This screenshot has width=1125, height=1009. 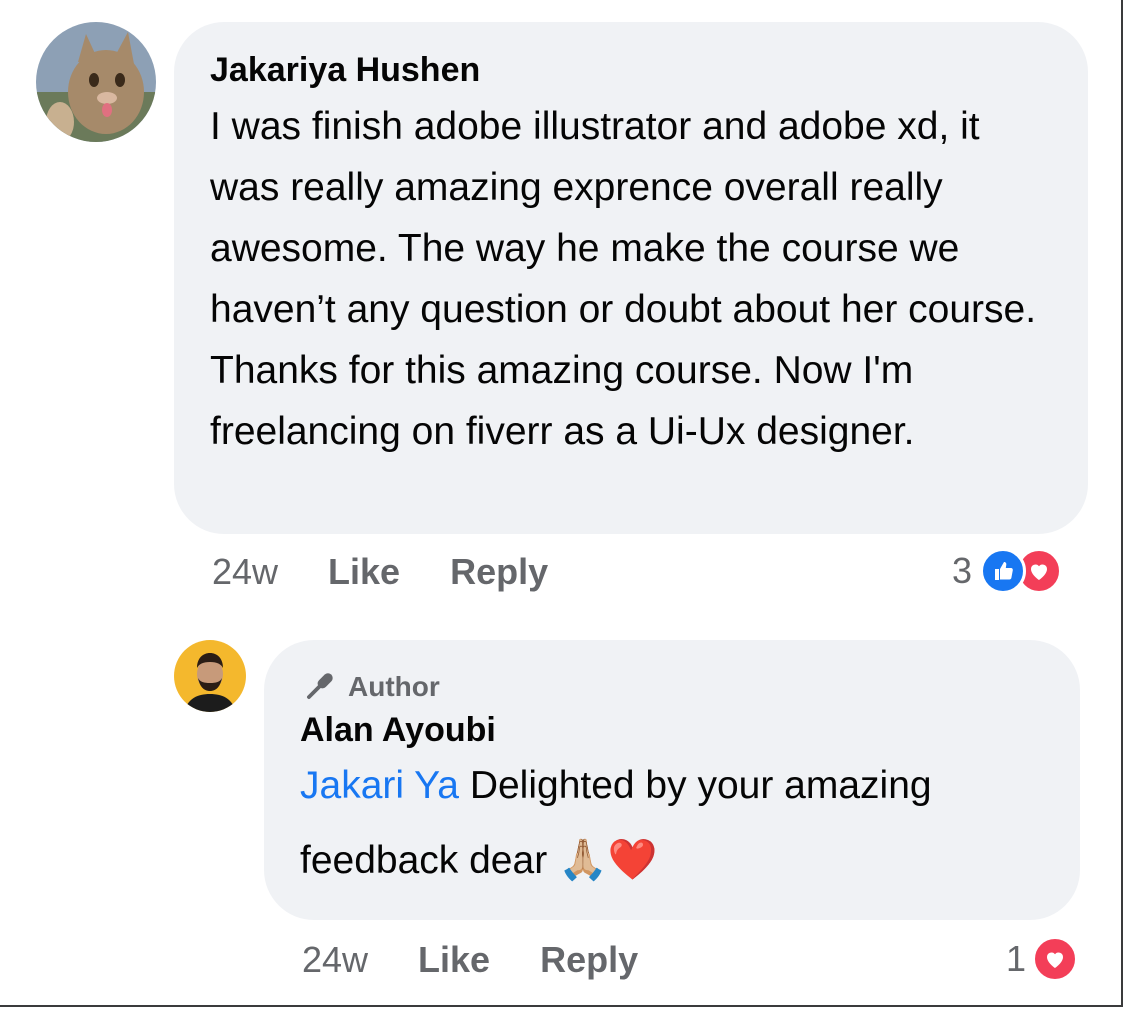 What do you see at coordinates (672, 730) in the screenshot?
I see `reply-author-name: Alan Ayoubi` at bounding box center [672, 730].